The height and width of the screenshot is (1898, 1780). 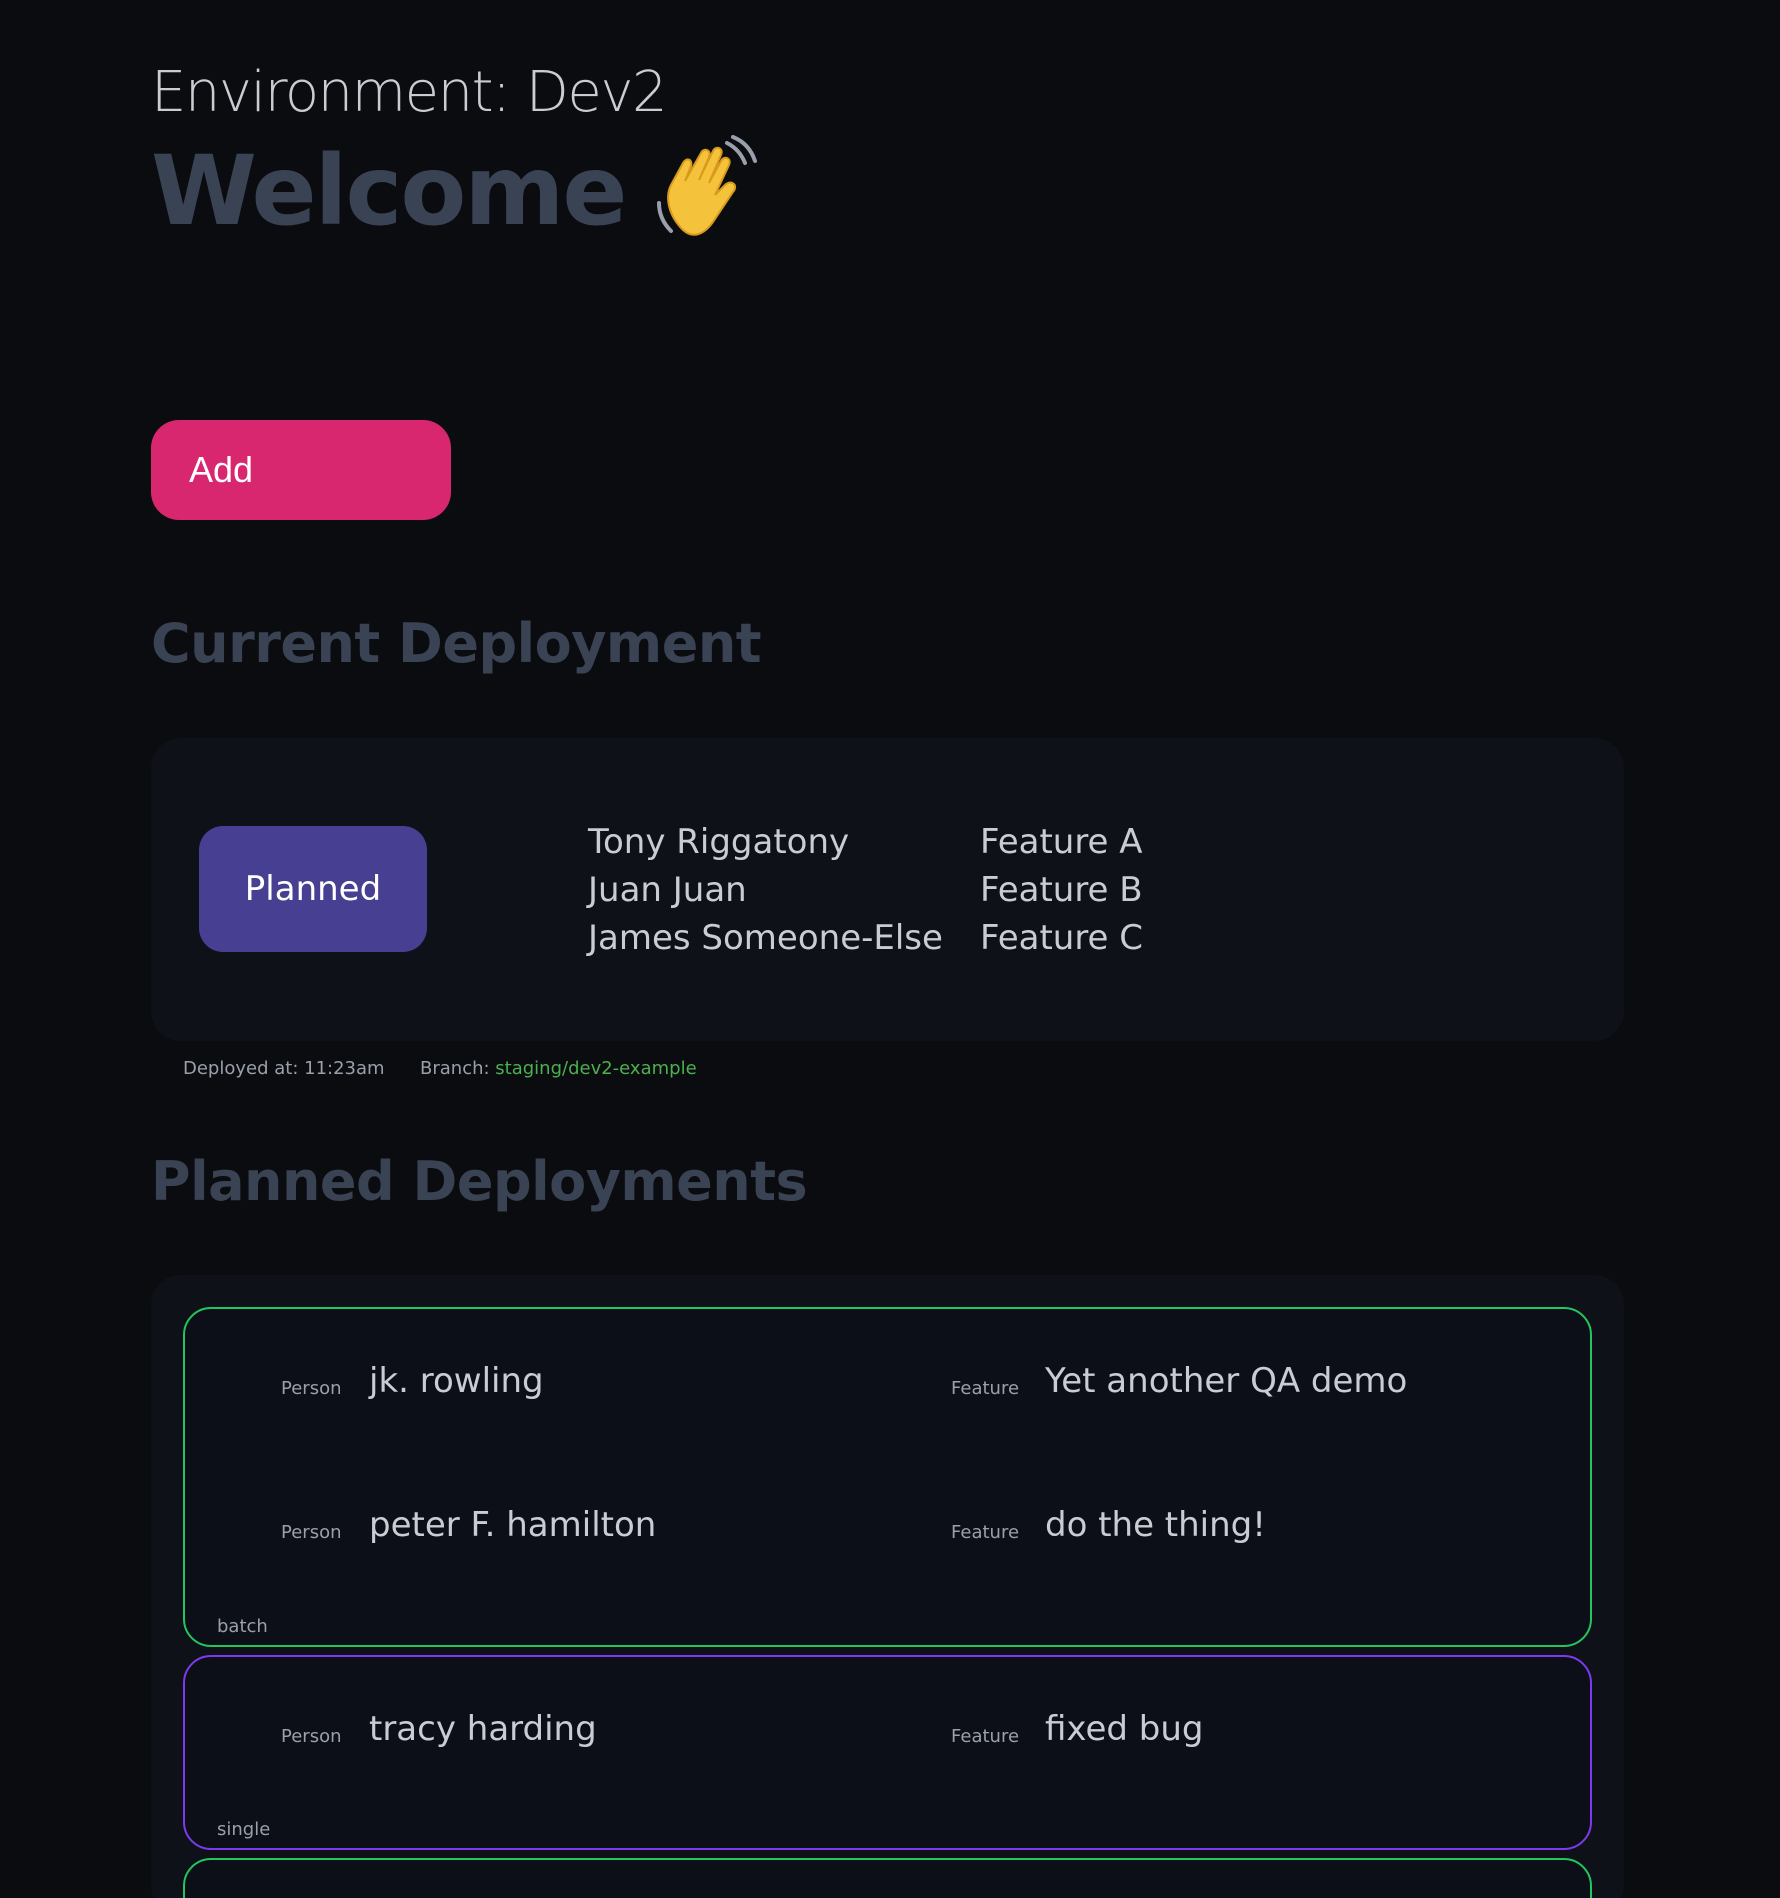 What do you see at coordinates (1061, 842) in the screenshot?
I see `list-item: Feature A` at bounding box center [1061, 842].